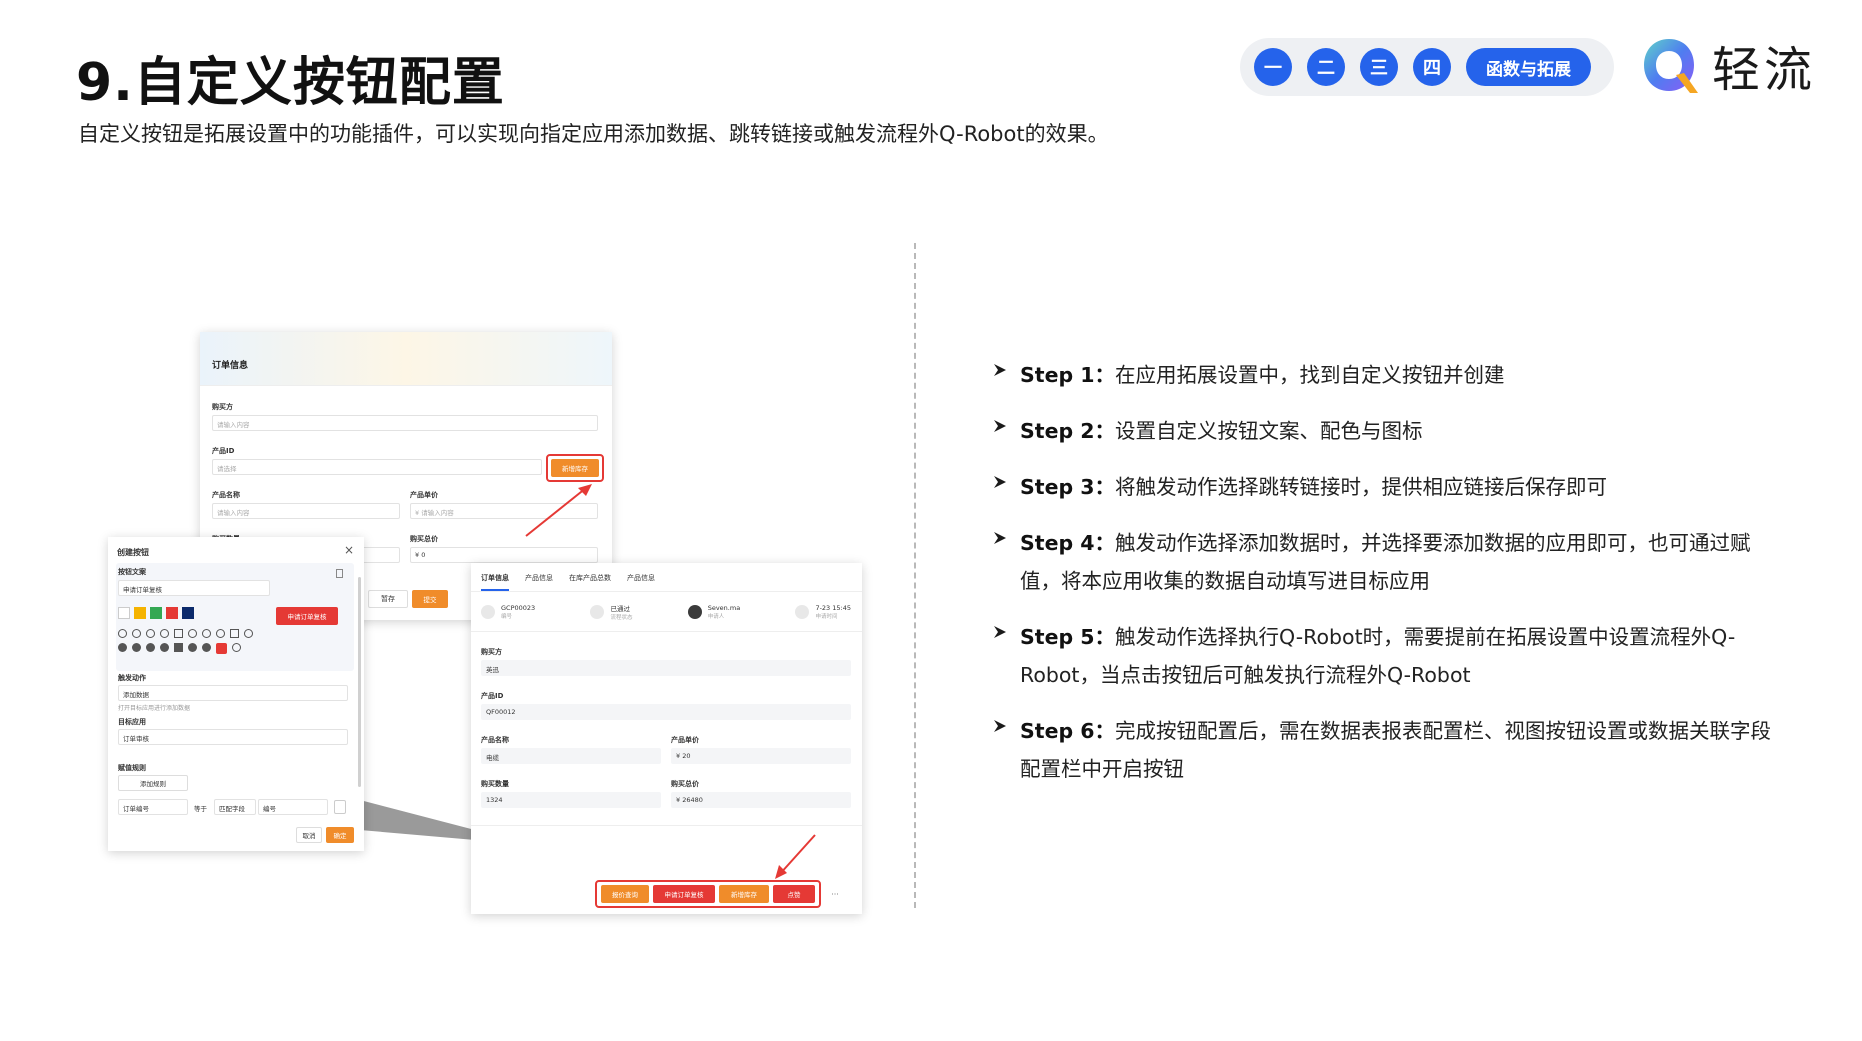 This screenshot has height=1041, width=1862. Describe the element at coordinates (136, 633) in the screenshot. I see `settings-icon` at that location.